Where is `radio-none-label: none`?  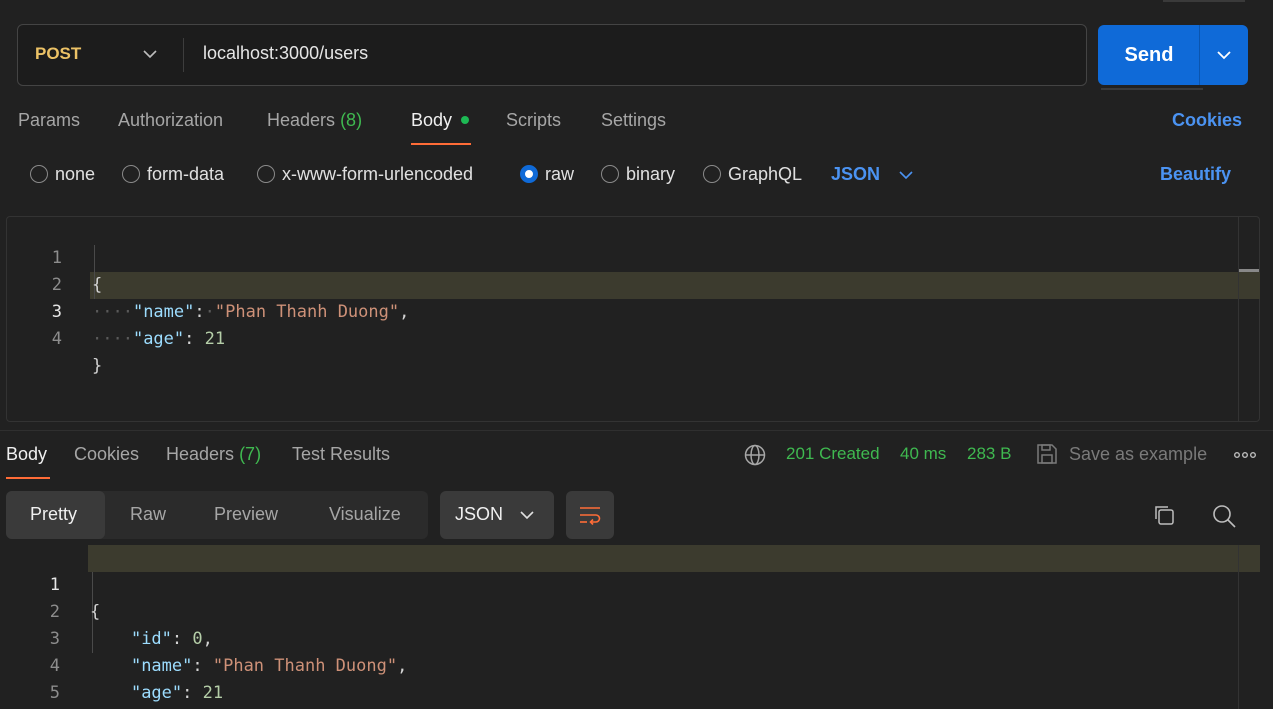 radio-none-label: none is located at coordinates (75, 174).